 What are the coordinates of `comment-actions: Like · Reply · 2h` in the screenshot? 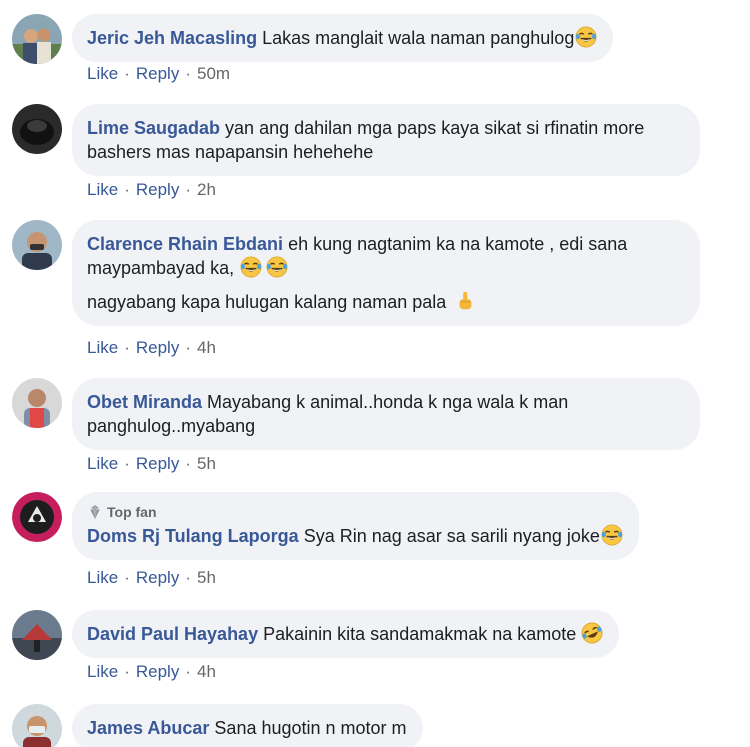 It's located at (151, 190).